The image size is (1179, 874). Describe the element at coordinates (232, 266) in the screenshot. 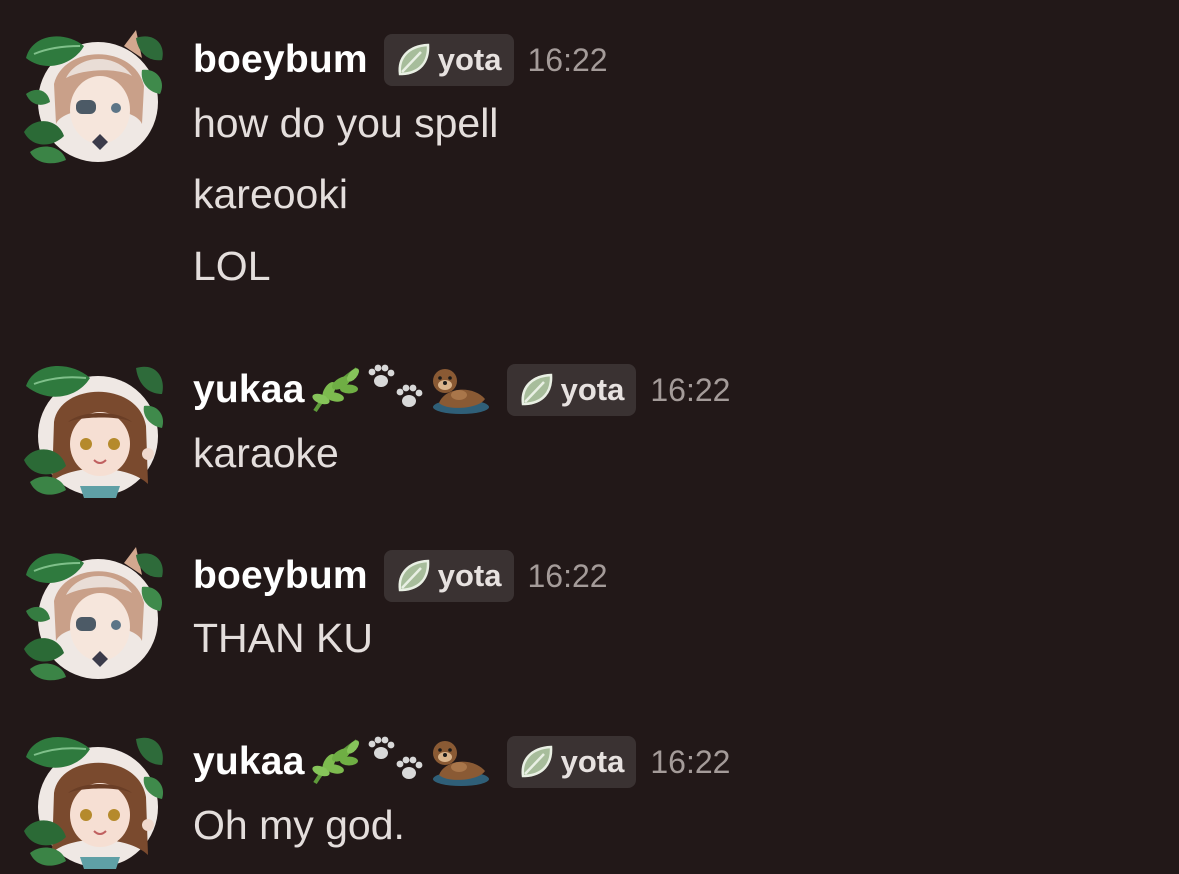

I see `message-text: LOL` at that location.